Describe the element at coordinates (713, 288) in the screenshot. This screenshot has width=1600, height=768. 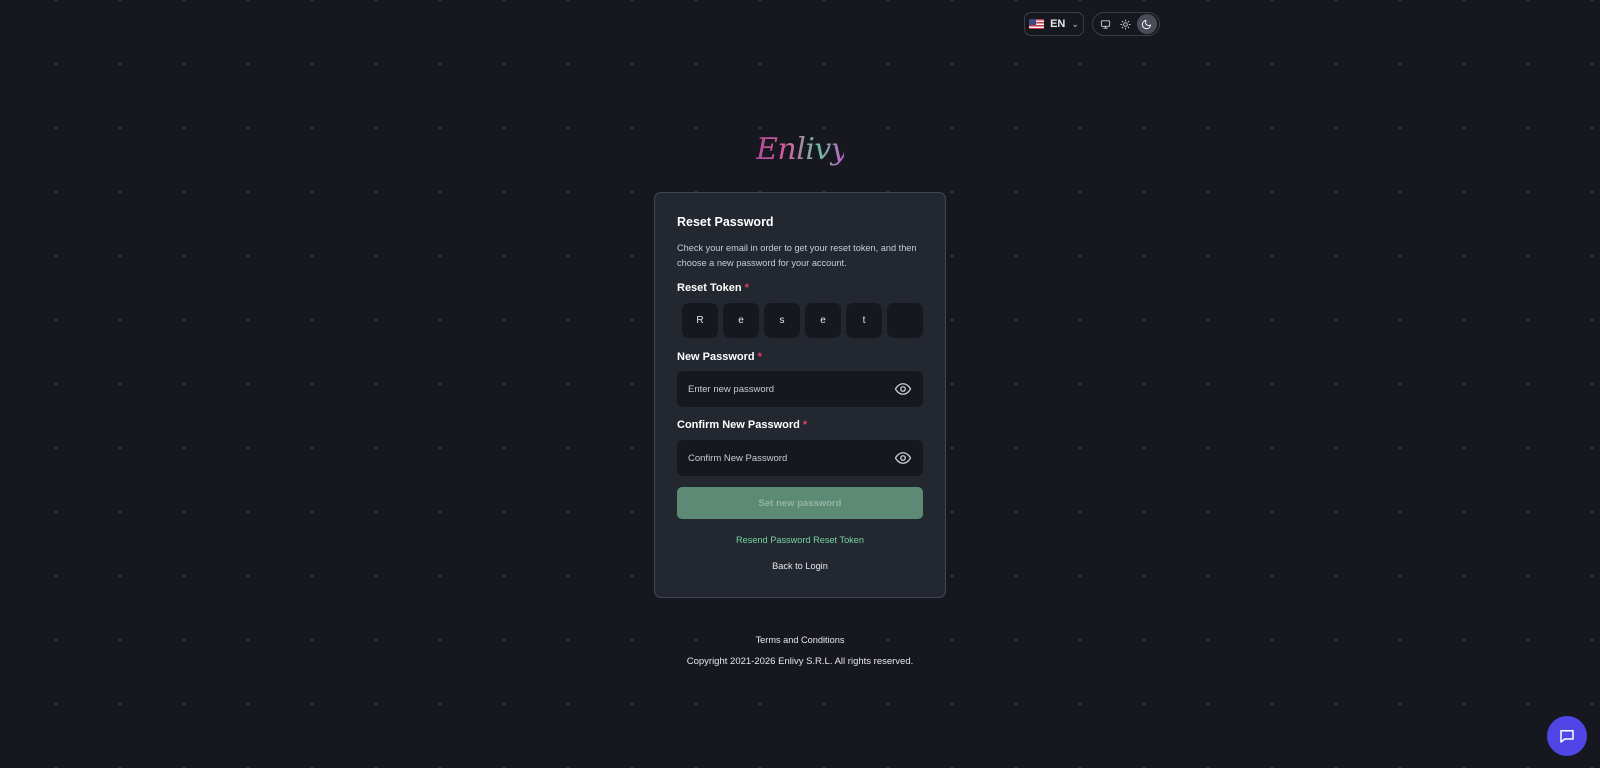
I see `reset-token-label: Reset Token *` at that location.